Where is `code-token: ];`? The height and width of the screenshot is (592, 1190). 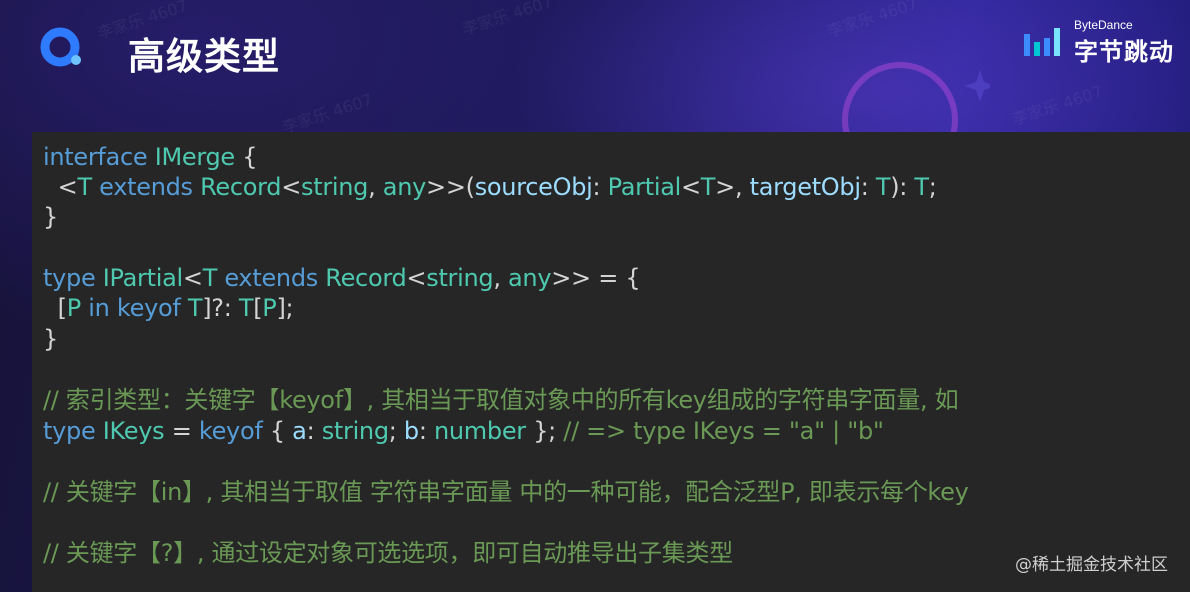 code-token: ]; is located at coordinates (285, 308).